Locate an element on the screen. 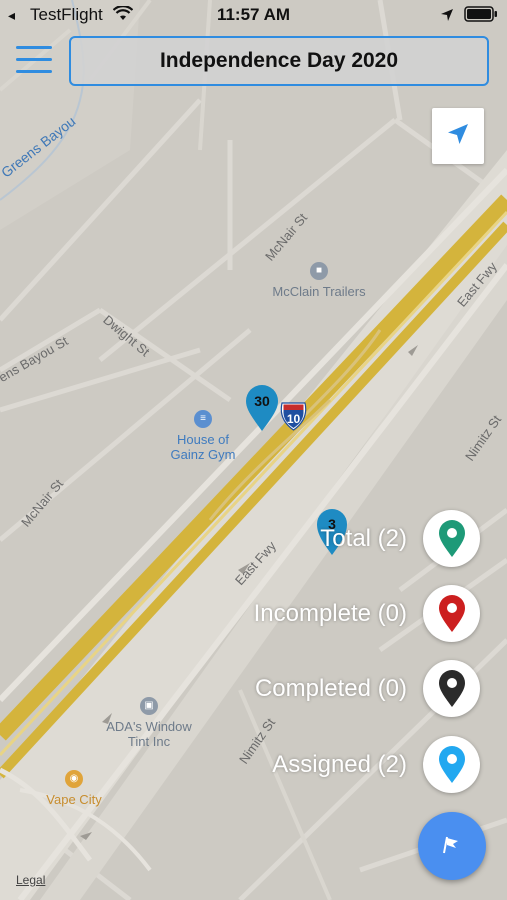 The height and width of the screenshot is (900, 507). dumbbell-icon: ≡ is located at coordinates (203, 419).